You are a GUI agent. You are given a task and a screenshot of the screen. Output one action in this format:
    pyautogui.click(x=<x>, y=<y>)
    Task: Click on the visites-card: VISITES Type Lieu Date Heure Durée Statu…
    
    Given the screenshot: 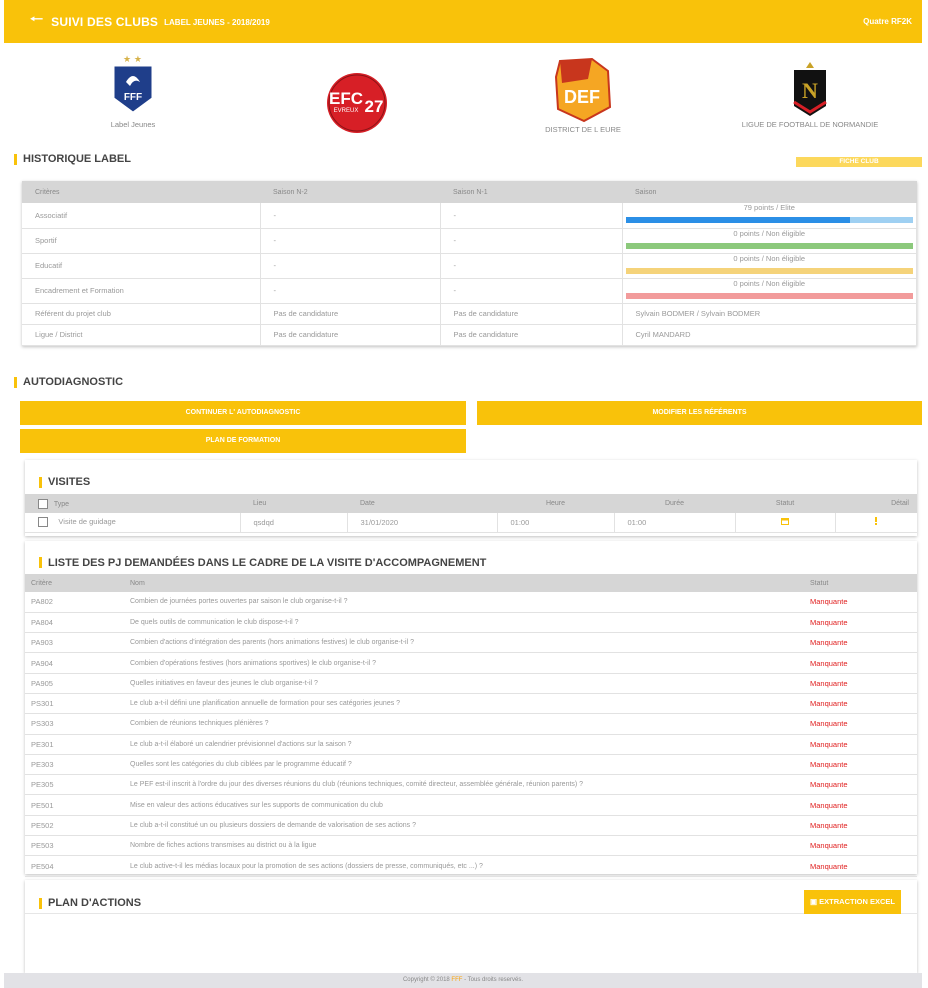 What is the action you would take?
    pyautogui.click(x=471, y=498)
    